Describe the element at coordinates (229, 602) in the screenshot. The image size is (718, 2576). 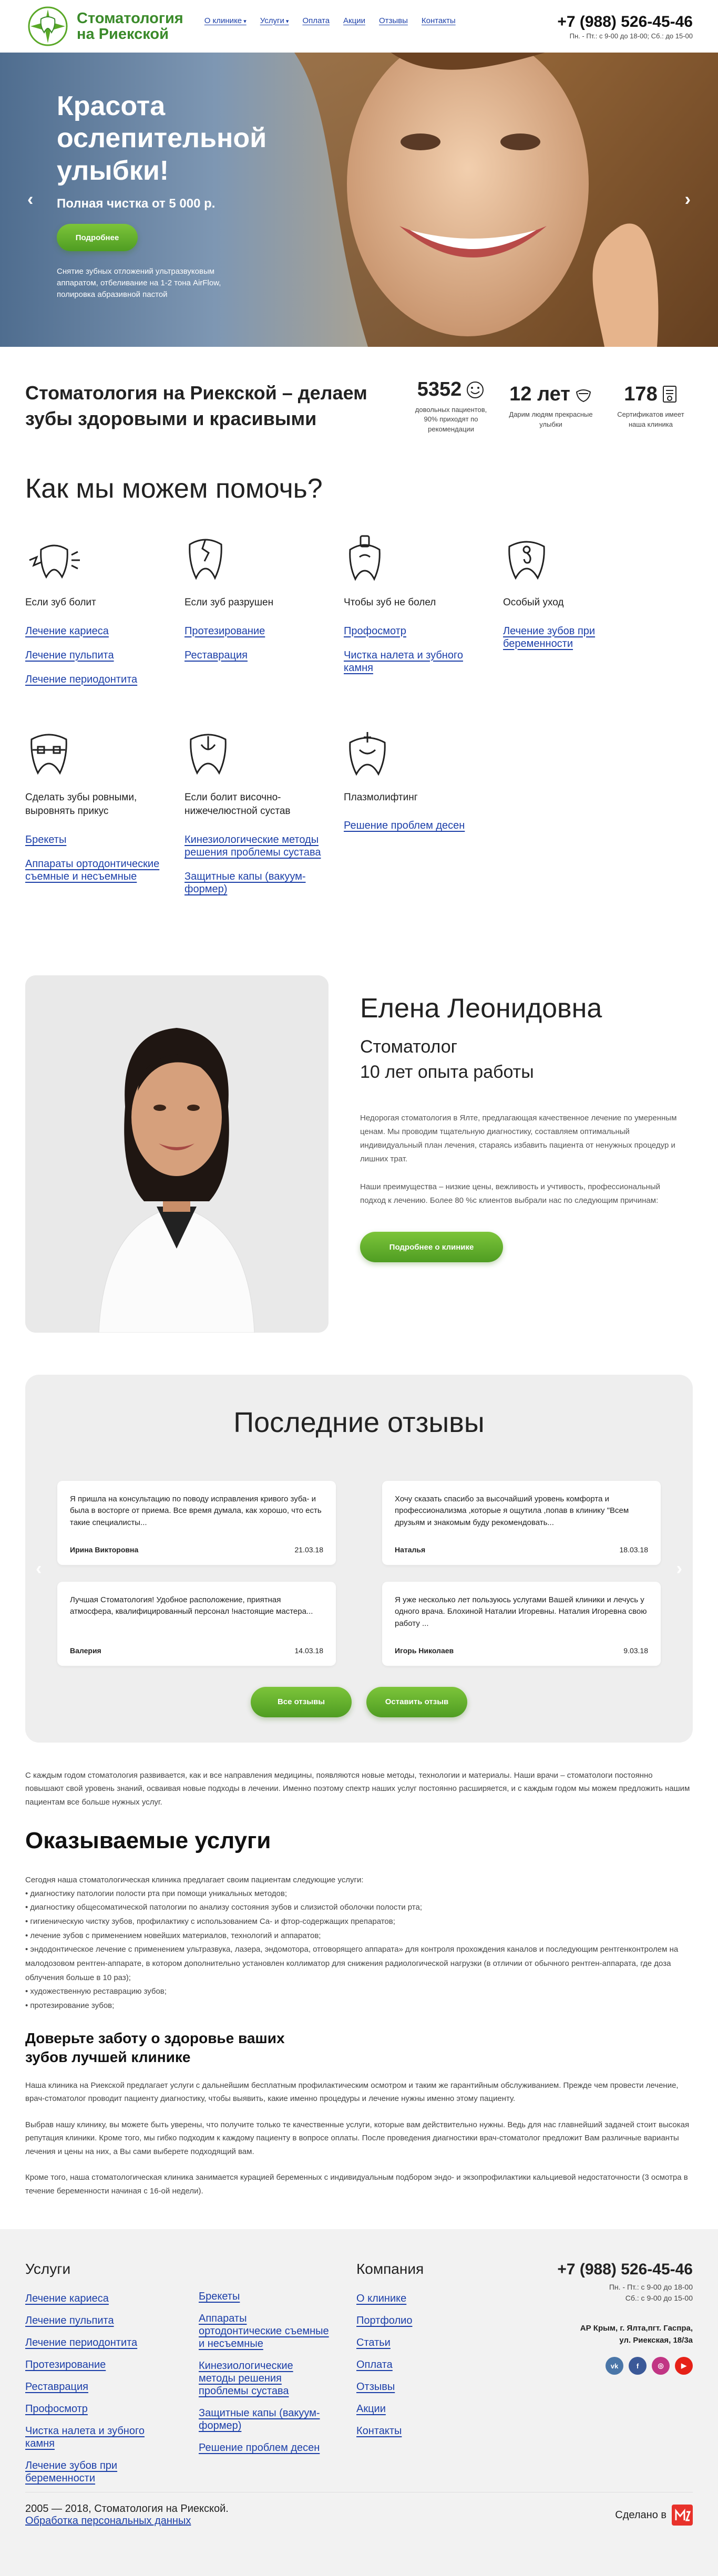
I see `help-item-title: Если зуб разрушен` at that location.